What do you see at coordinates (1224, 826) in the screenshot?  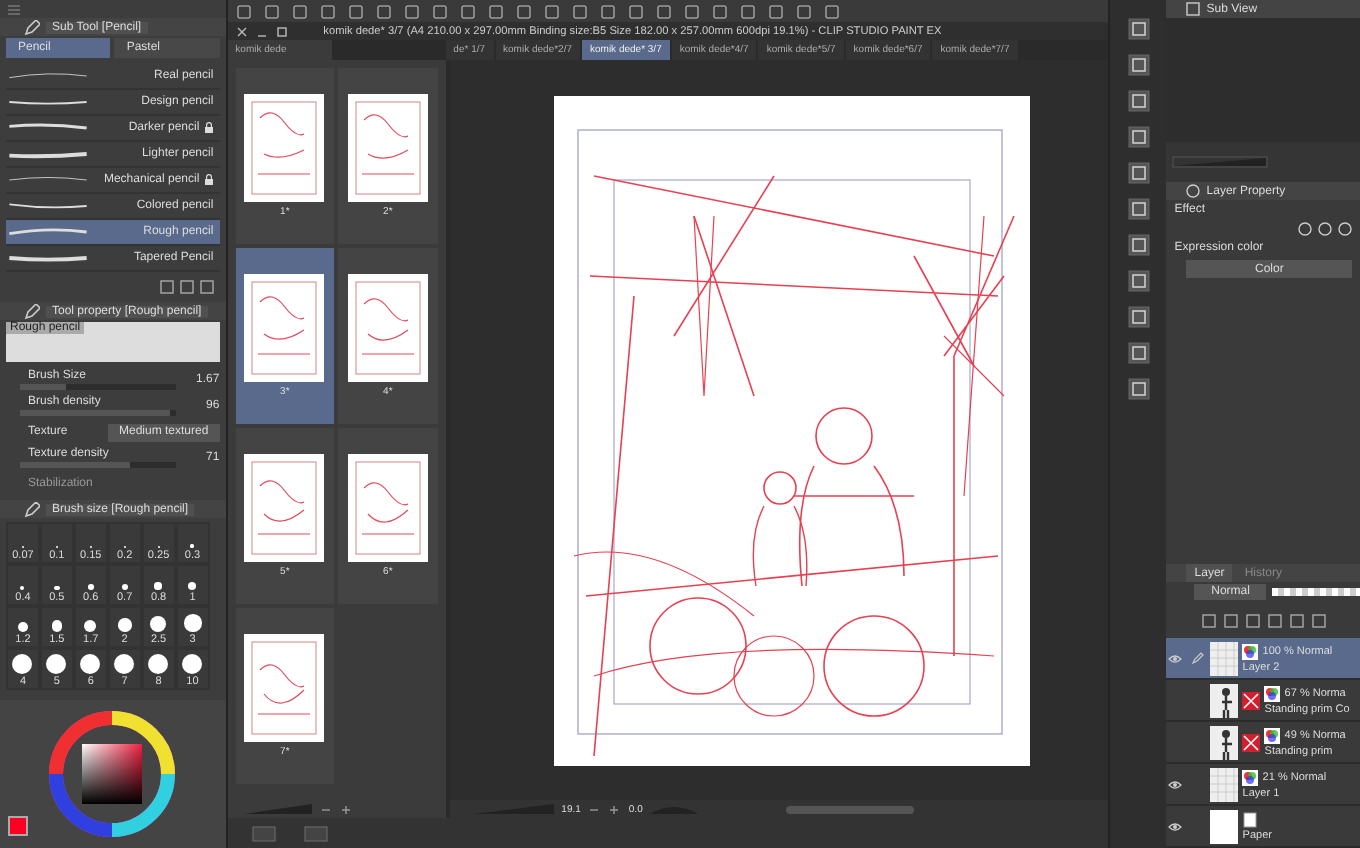 I see `paper-thumbnail` at bounding box center [1224, 826].